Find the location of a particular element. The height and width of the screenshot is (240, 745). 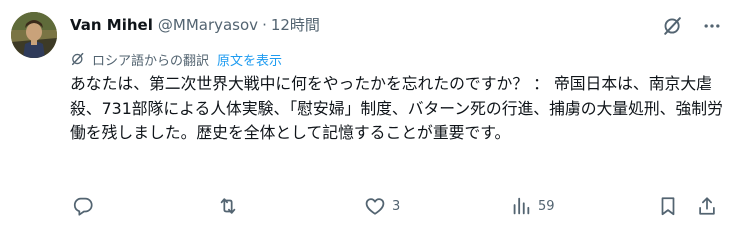

bookmark-button is located at coordinates (668, 206).